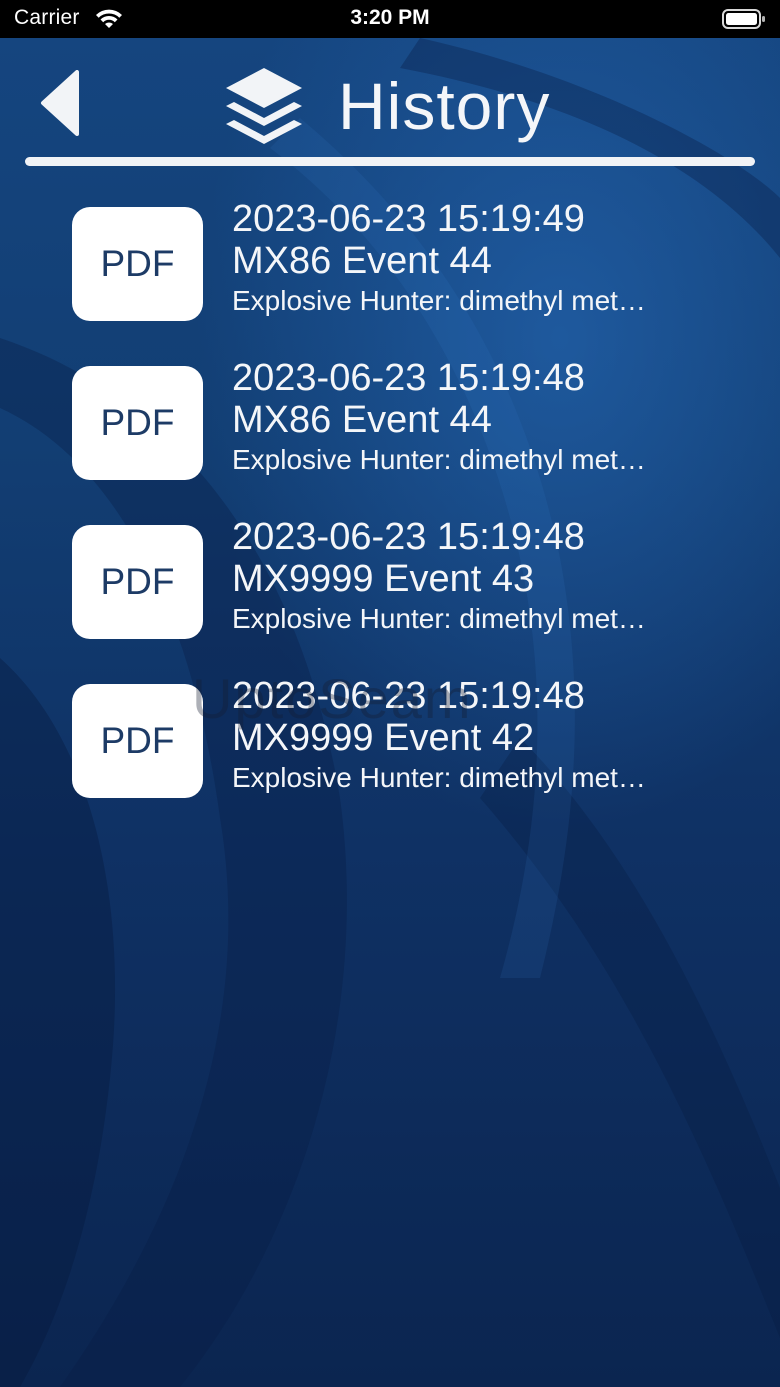  What do you see at coordinates (264, 106) in the screenshot?
I see `layers-icon` at bounding box center [264, 106].